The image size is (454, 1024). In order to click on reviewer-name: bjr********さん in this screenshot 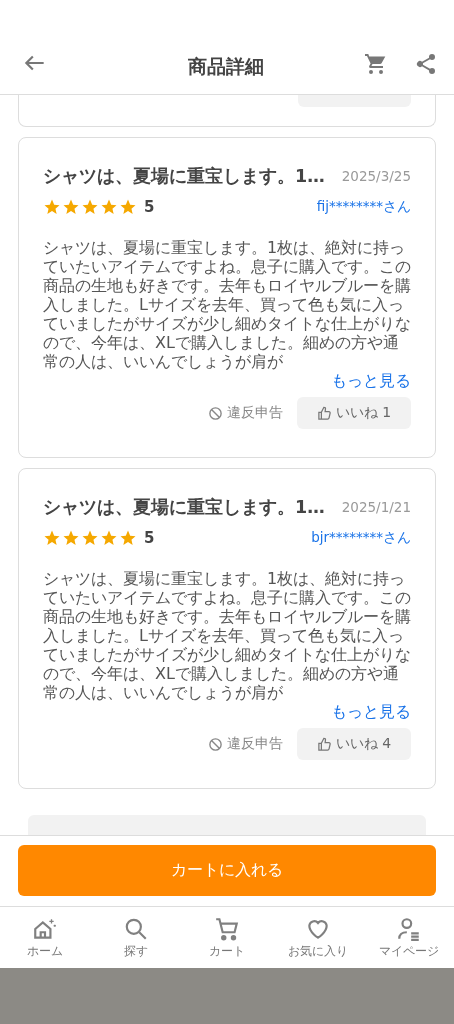, I will do `click(361, 538)`.